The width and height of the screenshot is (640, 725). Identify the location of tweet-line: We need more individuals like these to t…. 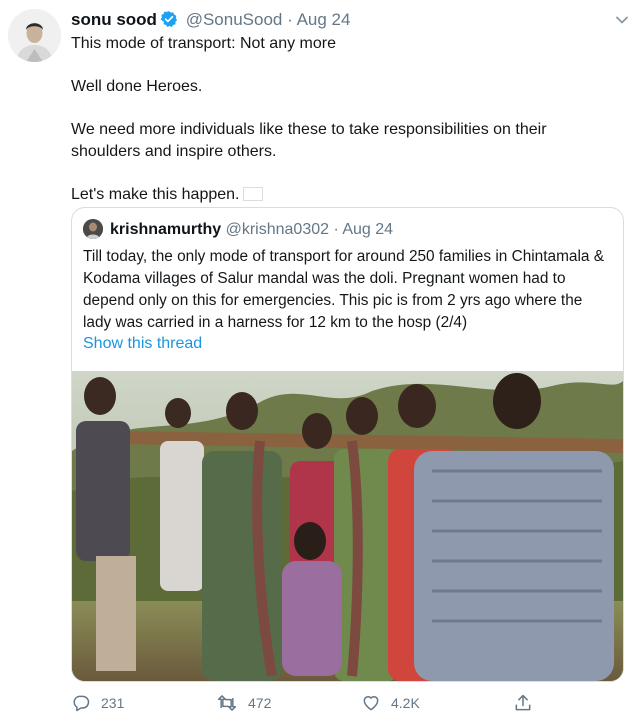
(309, 140).